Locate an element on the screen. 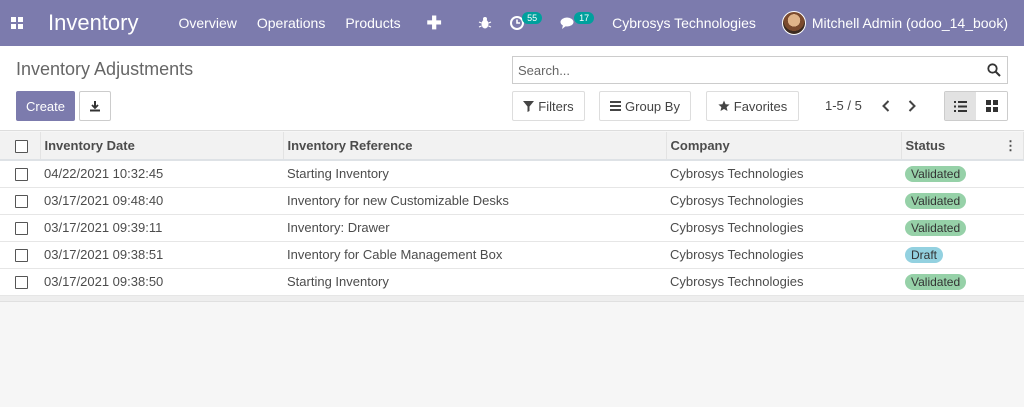 Image resolution: width=1024 pixels, height=407 pixels. column-header-company: Company is located at coordinates (784, 146).